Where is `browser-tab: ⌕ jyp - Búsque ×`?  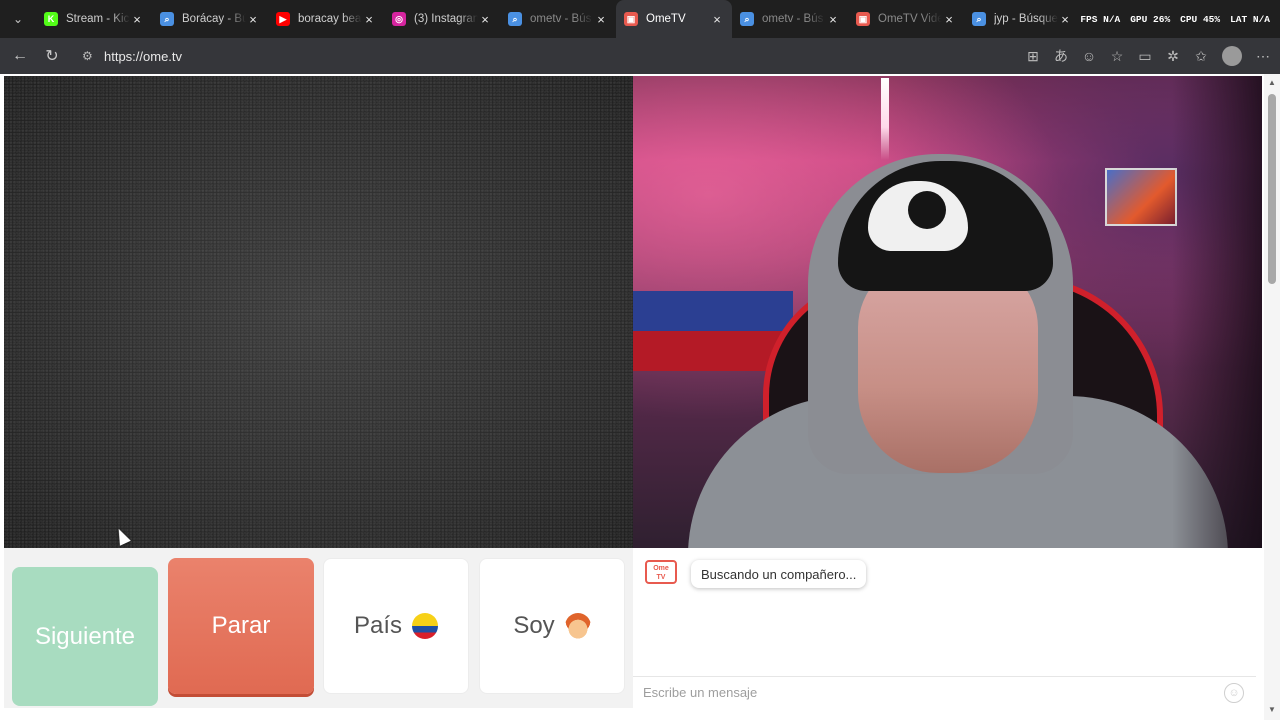
browser-tab: ⌕ jyp - Búsque × is located at coordinates (1022, 19).